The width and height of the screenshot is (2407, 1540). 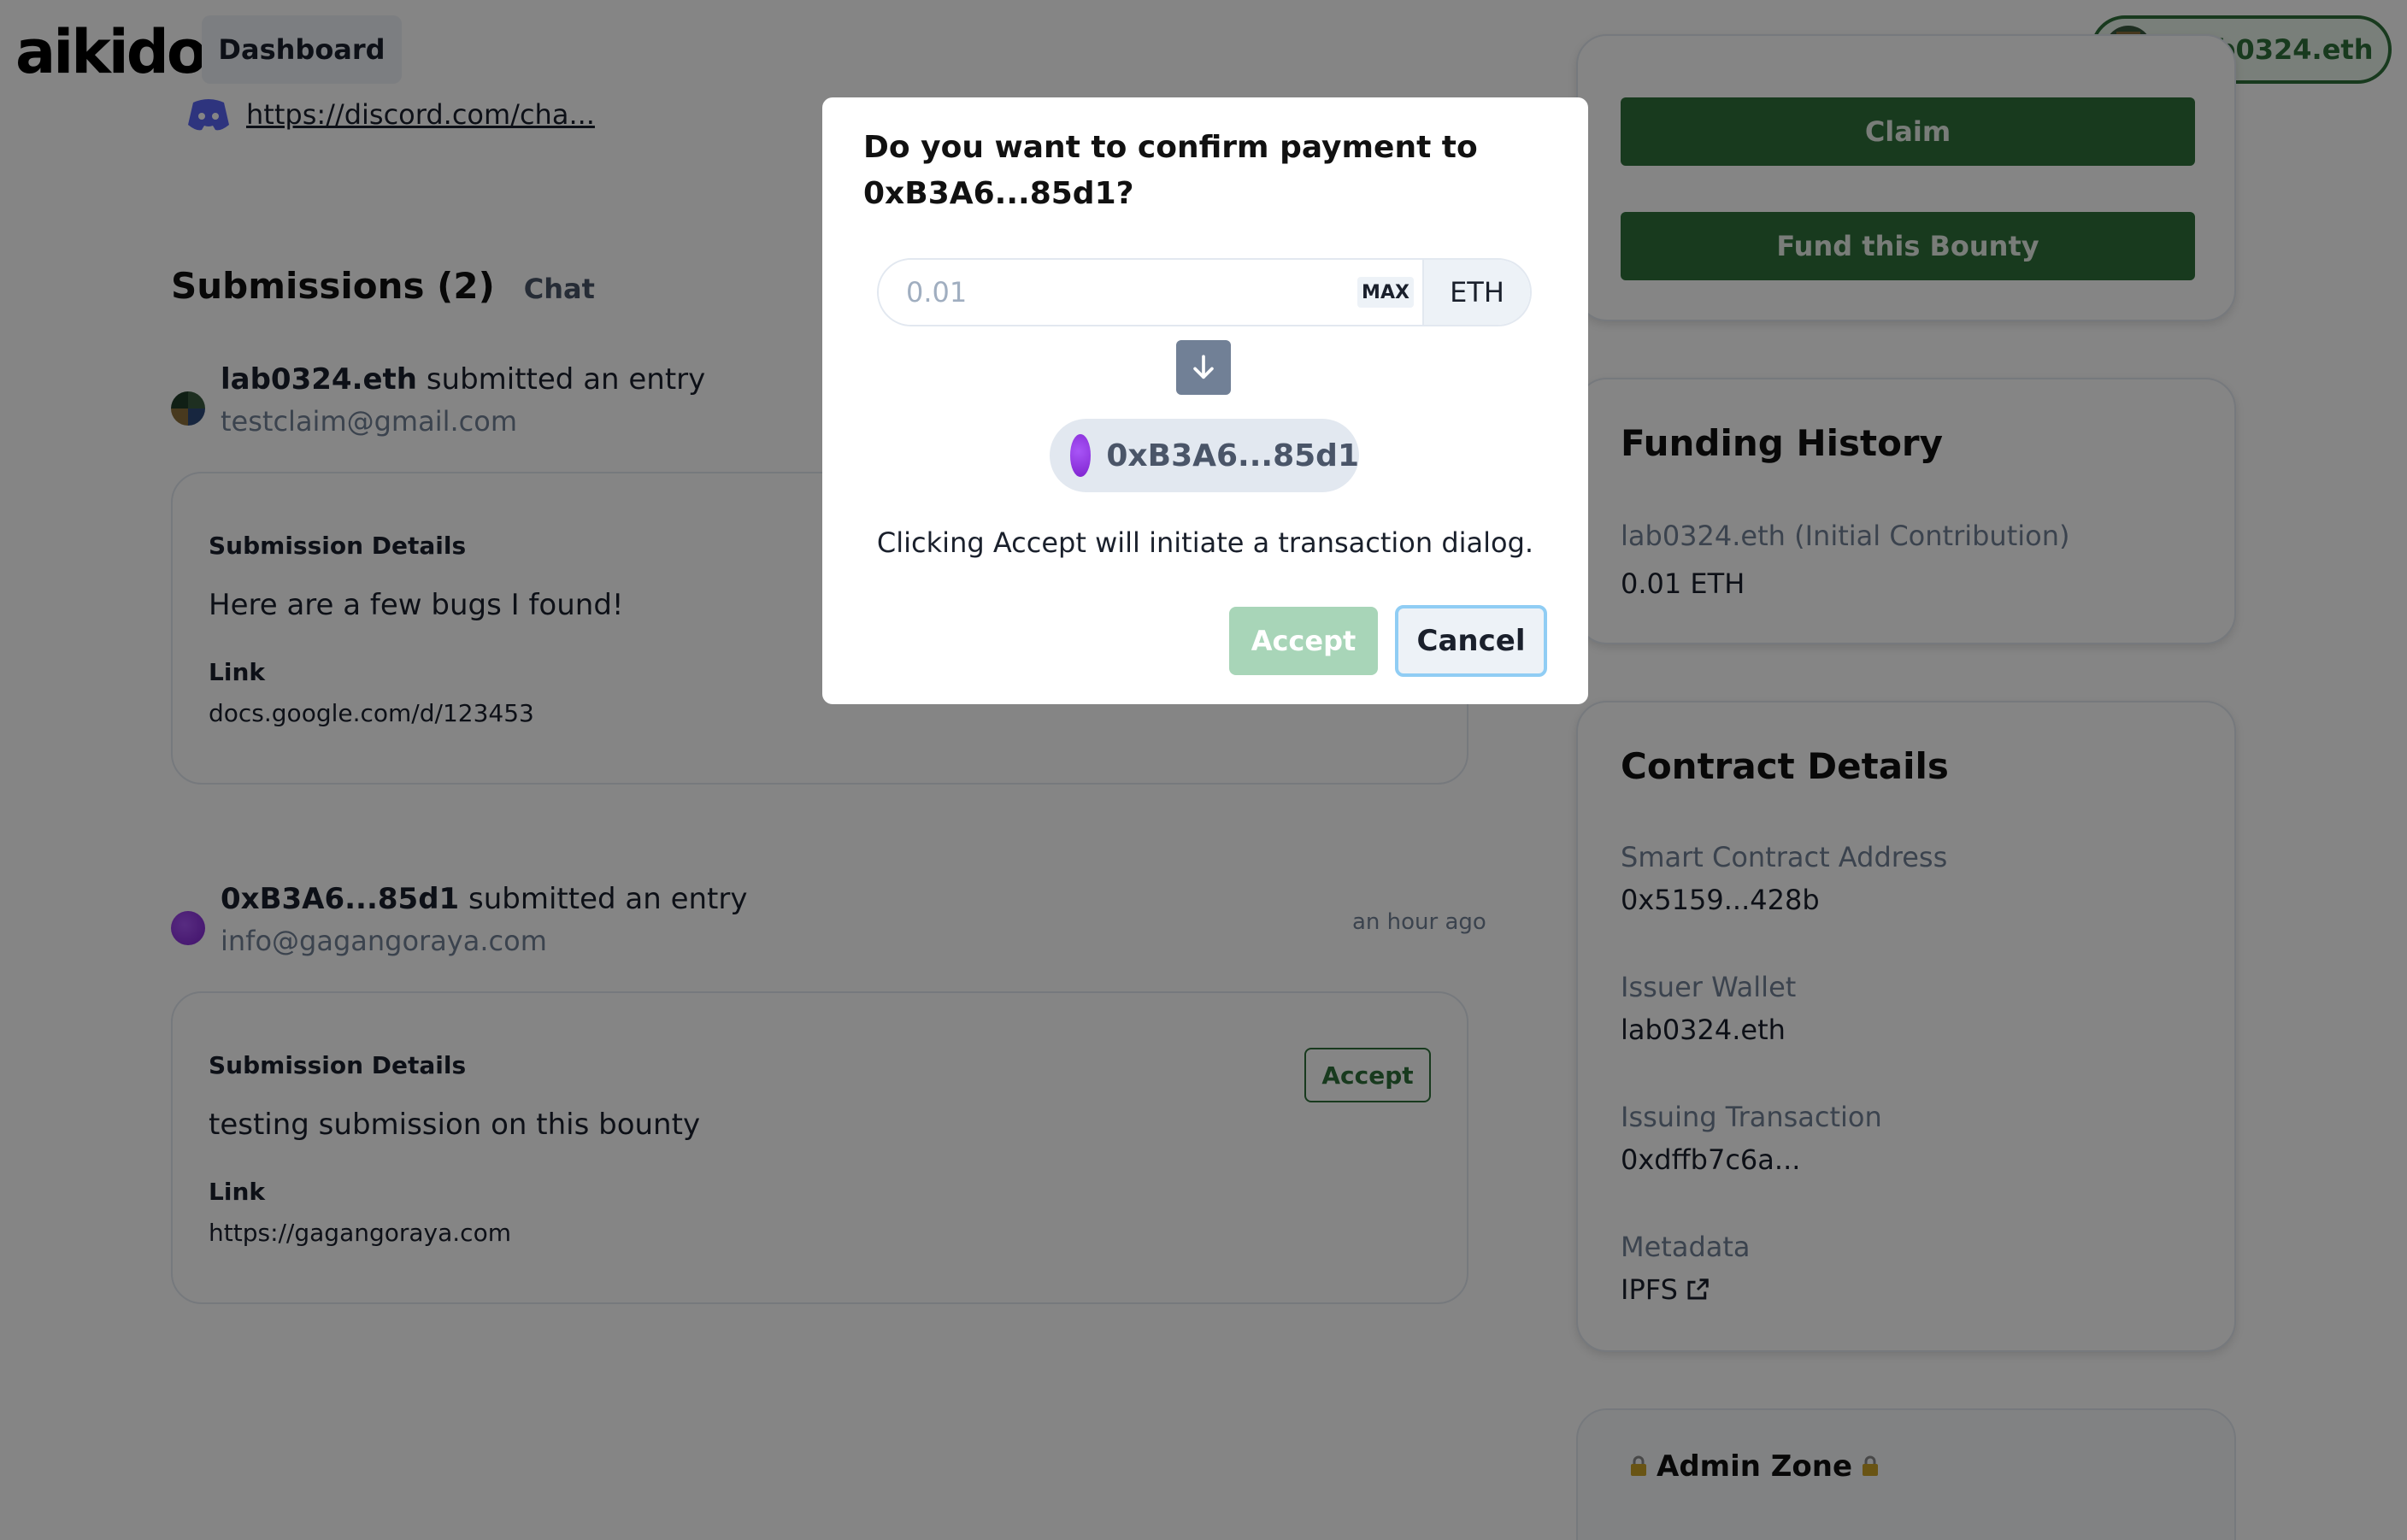 What do you see at coordinates (1386, 292) in the screenshot?
I see `max-button: MAX` at bounding box center [1386, 292].